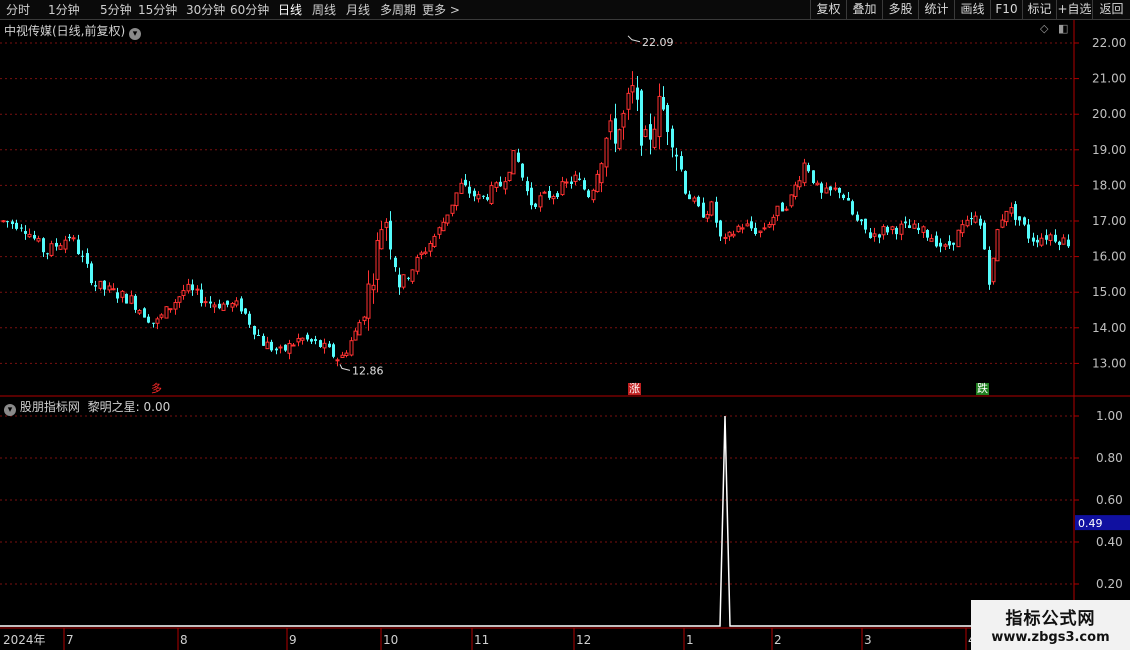 The image size is (1130, 650). I want to click on period-tab-8: 月线, so click(358, 10).